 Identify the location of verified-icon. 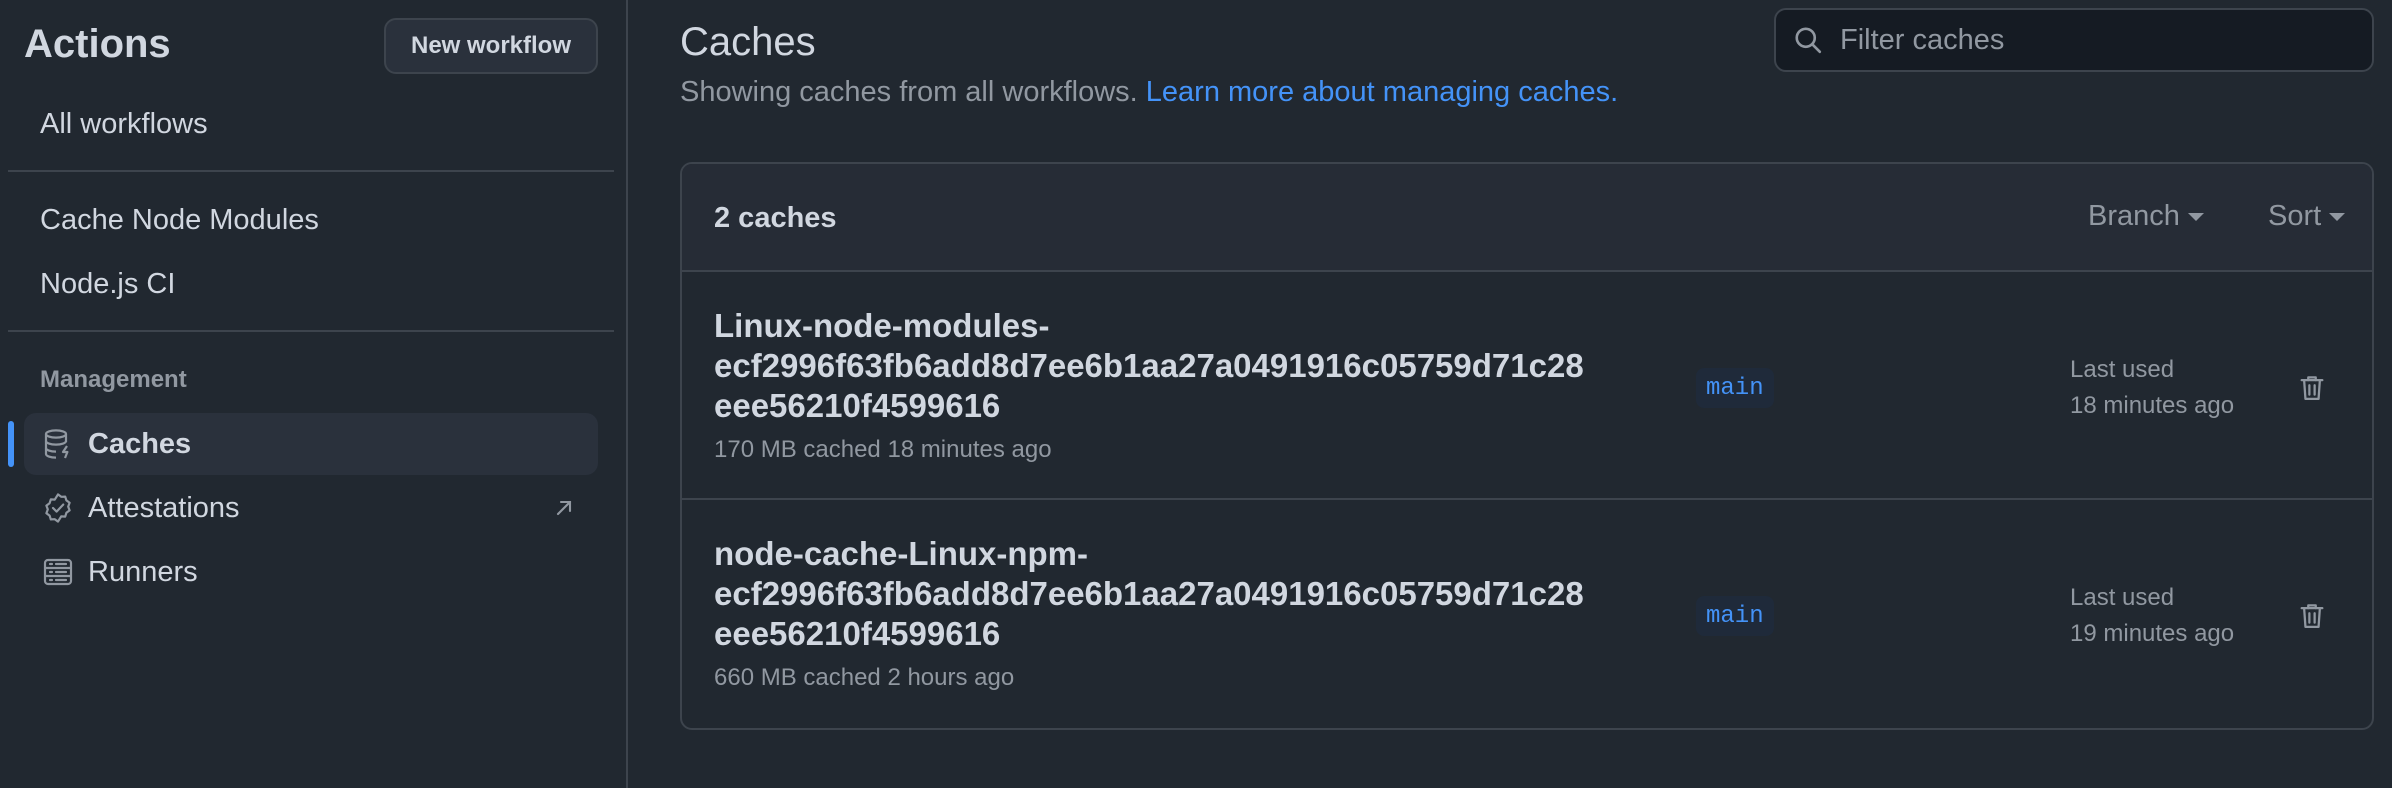
(58, 508).